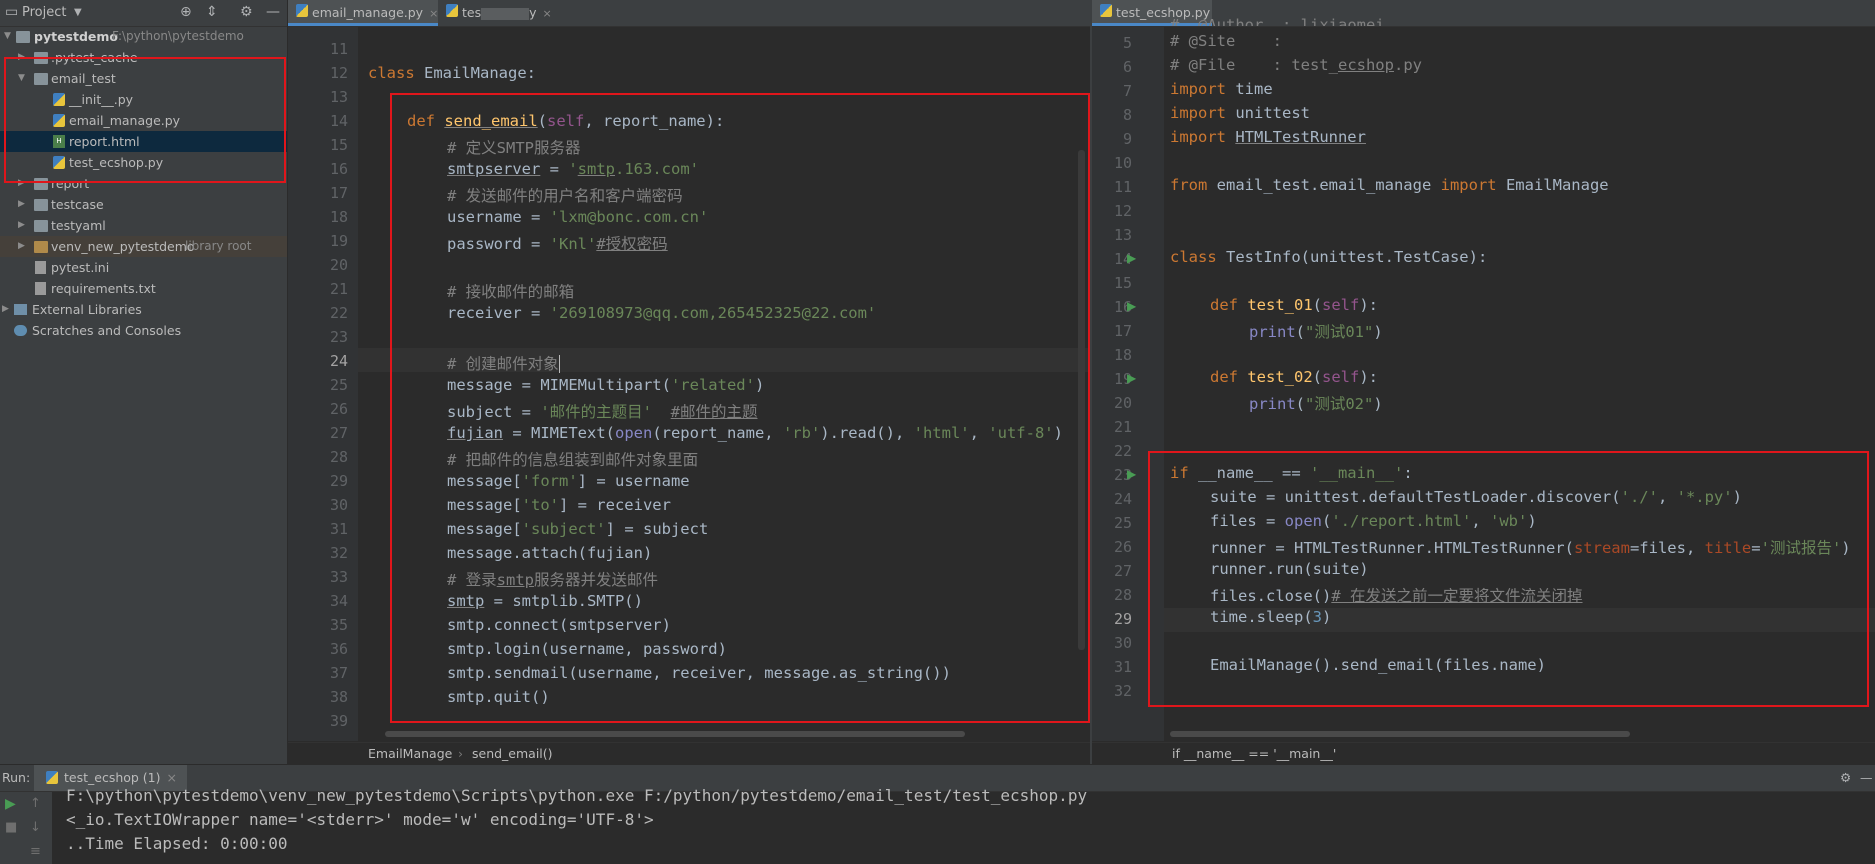 The height and width of the screenshot is (864, 1875). I want to click on code-line-4: # @Author : lixiaomei, so click(1320, 21).